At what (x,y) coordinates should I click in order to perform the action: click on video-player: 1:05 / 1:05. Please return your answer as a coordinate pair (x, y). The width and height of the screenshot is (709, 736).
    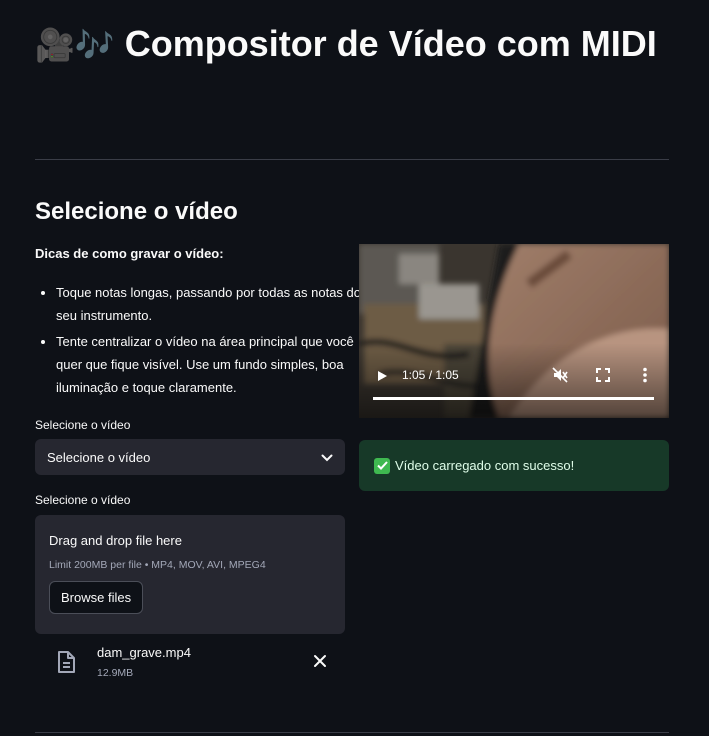
    Looking at the image, I should click on (514, 331).